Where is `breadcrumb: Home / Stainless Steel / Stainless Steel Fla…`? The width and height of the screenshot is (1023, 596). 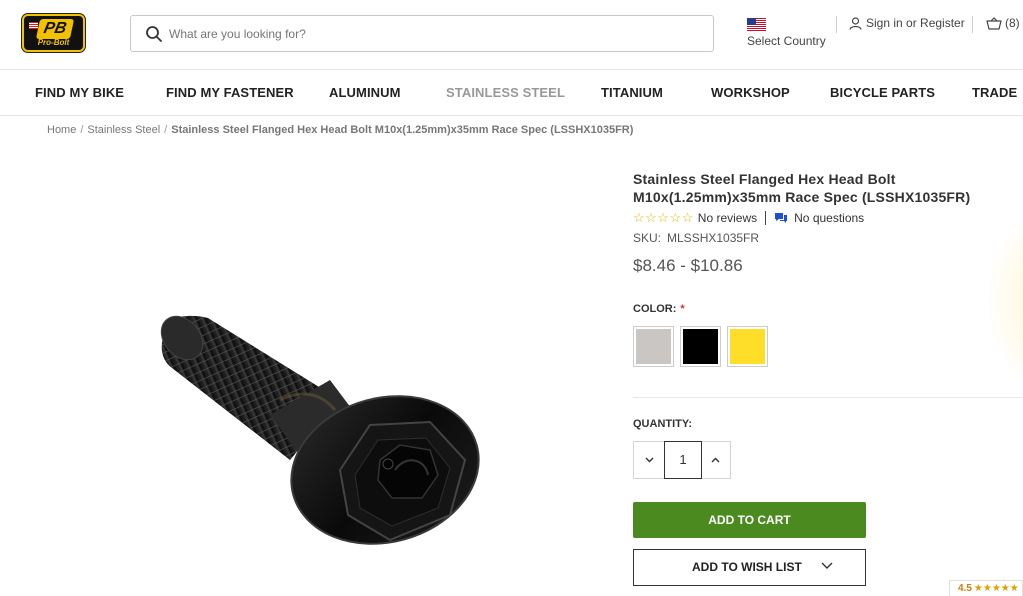
breadcrumb: Home / Stainless Steel / Stainless Steel Fla… is located at coordinates (340, 130).